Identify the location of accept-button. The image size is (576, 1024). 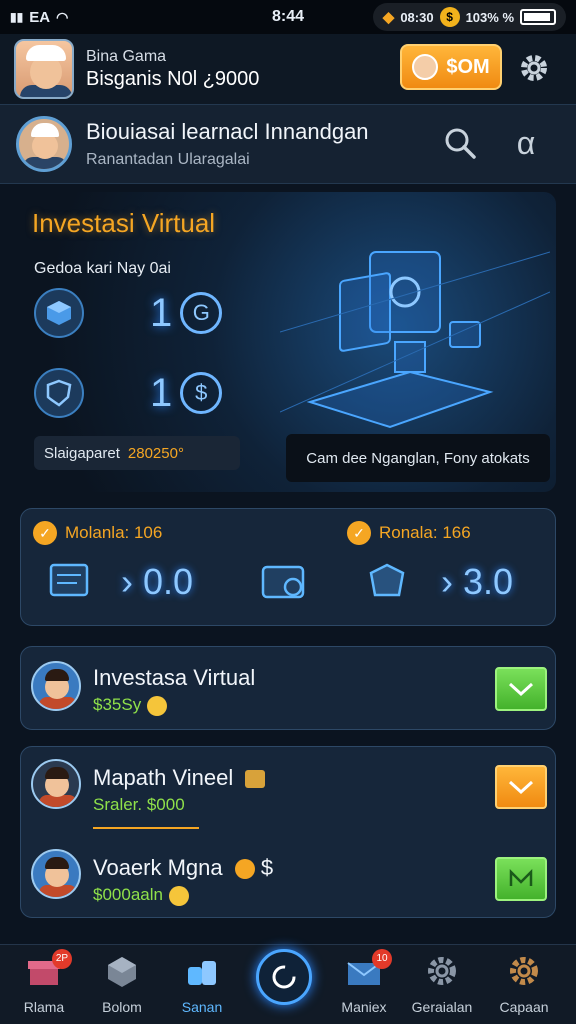
(521, 787).